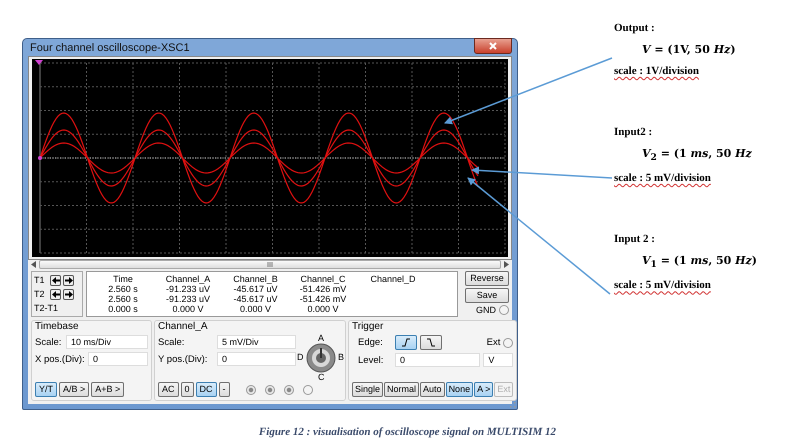 This screenshot has height=447, width=795. What do you see at coordinates (256, 342) in the screenshot?
I see `input-field: 5 mV/Div` at bounding box center [256, 342].